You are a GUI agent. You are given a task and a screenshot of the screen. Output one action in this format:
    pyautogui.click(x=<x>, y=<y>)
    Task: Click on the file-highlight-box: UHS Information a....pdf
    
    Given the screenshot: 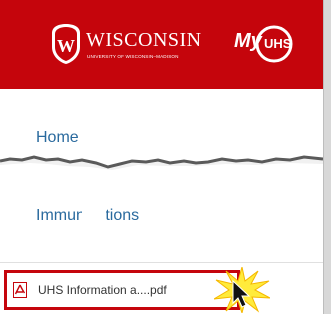 What is the action you would take?
    pyautogui.click(x=122, y=290)
    